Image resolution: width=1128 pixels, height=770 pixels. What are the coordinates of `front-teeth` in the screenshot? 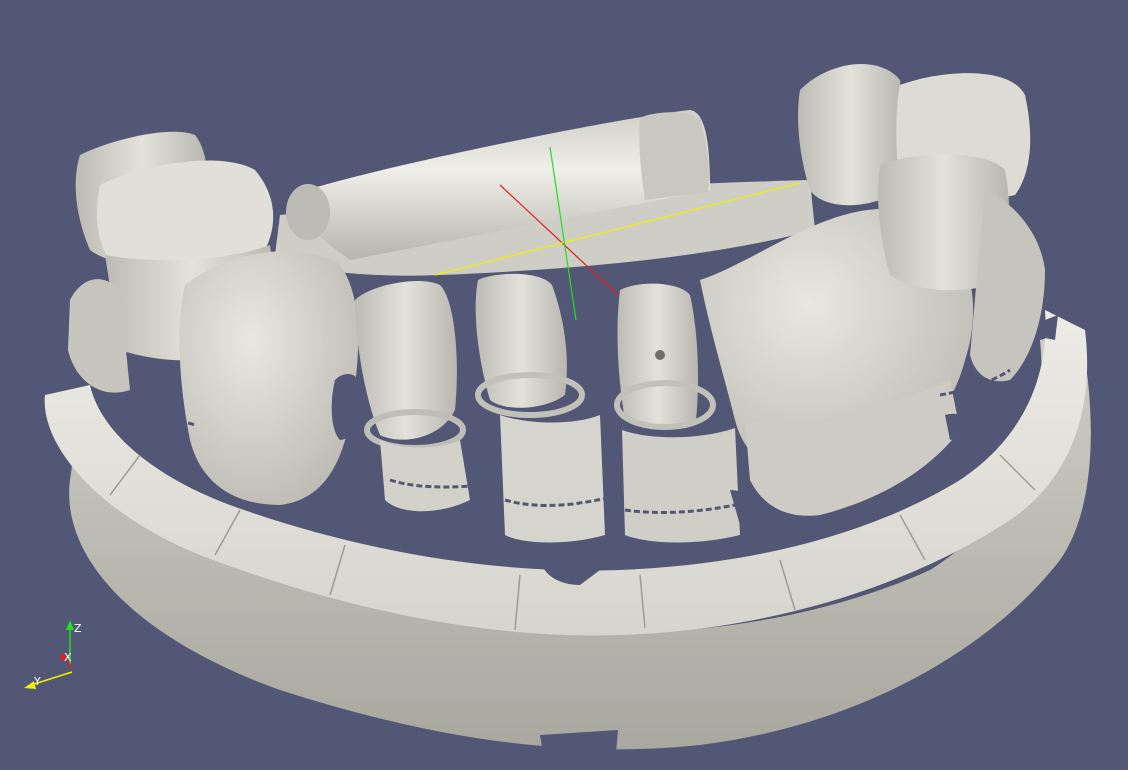 It's located at (547, 408).